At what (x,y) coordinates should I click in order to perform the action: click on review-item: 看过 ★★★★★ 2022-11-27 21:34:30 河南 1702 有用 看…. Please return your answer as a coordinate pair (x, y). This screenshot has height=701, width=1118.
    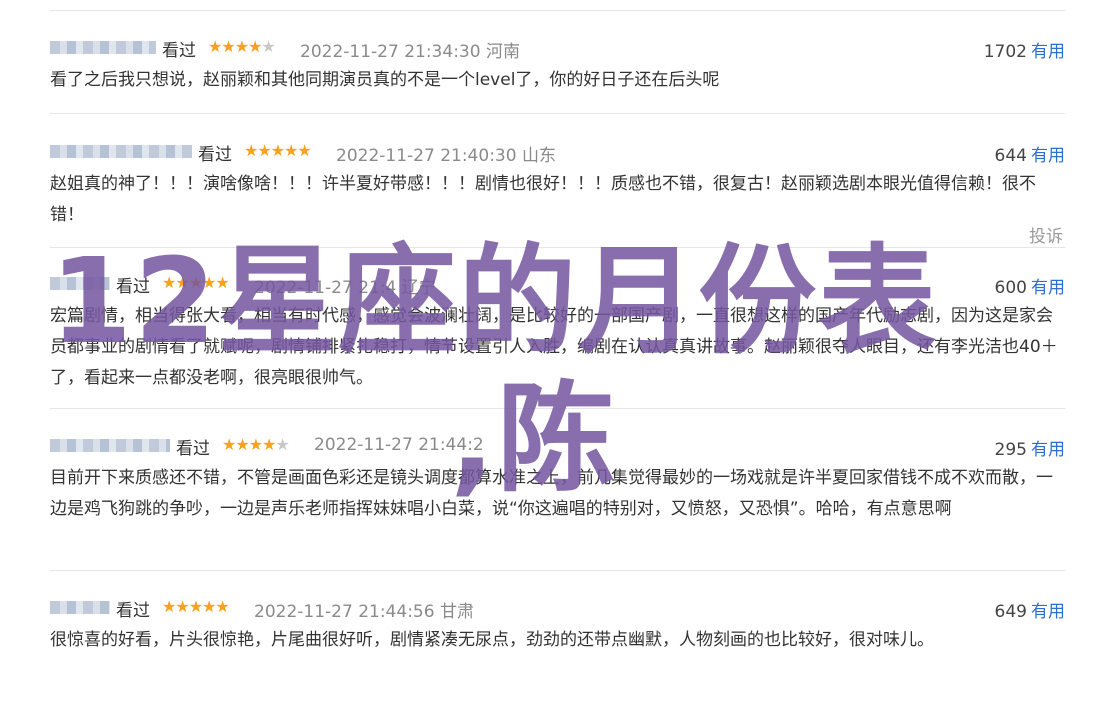
    Looking at the image, I should click on (557, 65).